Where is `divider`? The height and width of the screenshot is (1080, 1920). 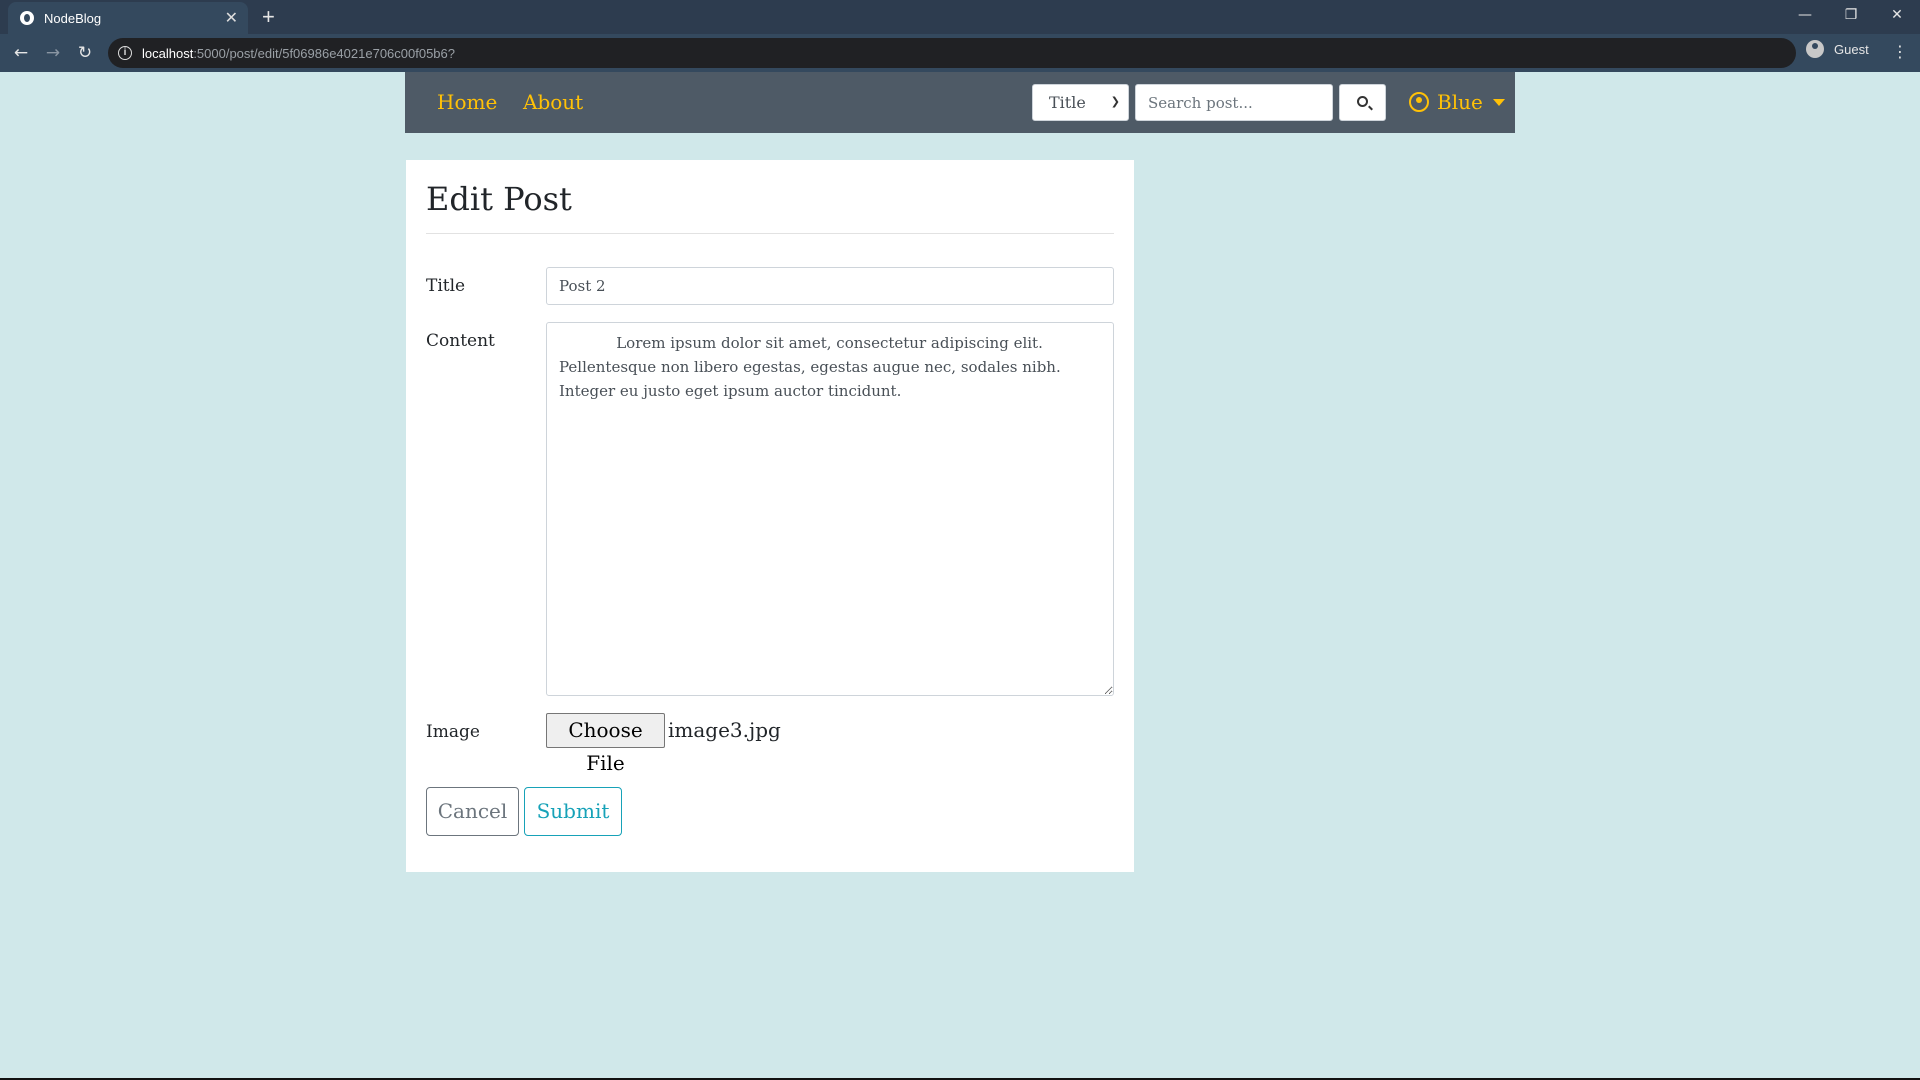 divider is located at coordinates (770, 233).